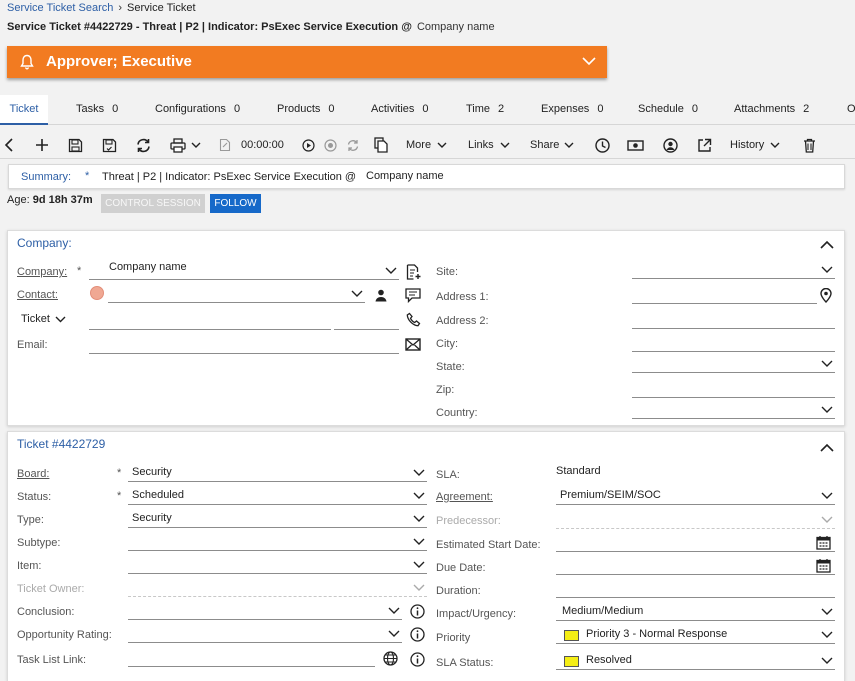 The height and width of the screenshot is (681, 855). Describe the element at coordinates (251, 659) in the screenshot. I see `task-list-link-input` at that location.